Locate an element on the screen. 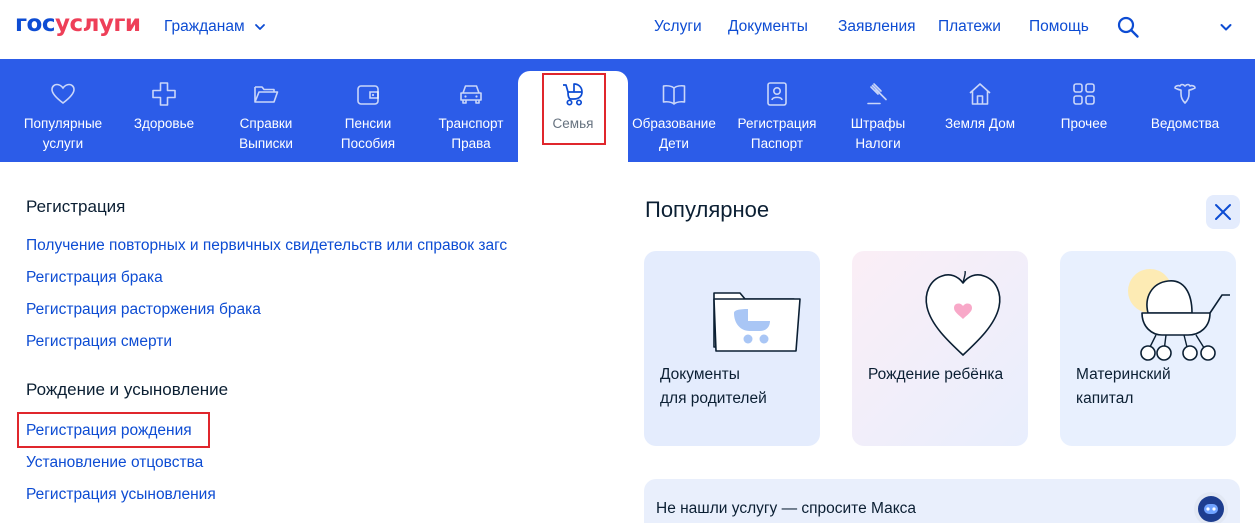 This screenshot has height=523, width=1255. category-certificates: Справки Выписки is located at coordinates (266, 110).